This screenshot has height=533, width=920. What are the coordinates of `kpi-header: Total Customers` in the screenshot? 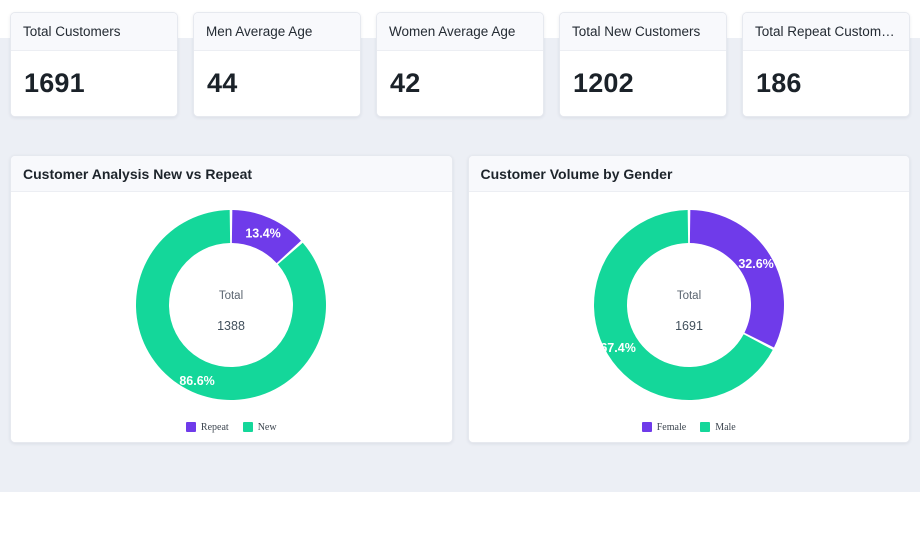 It's located at (94, 32).